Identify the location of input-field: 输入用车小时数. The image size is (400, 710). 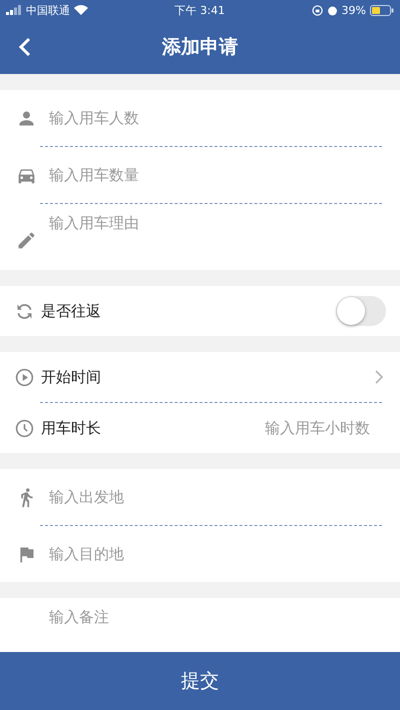
(295, 428).